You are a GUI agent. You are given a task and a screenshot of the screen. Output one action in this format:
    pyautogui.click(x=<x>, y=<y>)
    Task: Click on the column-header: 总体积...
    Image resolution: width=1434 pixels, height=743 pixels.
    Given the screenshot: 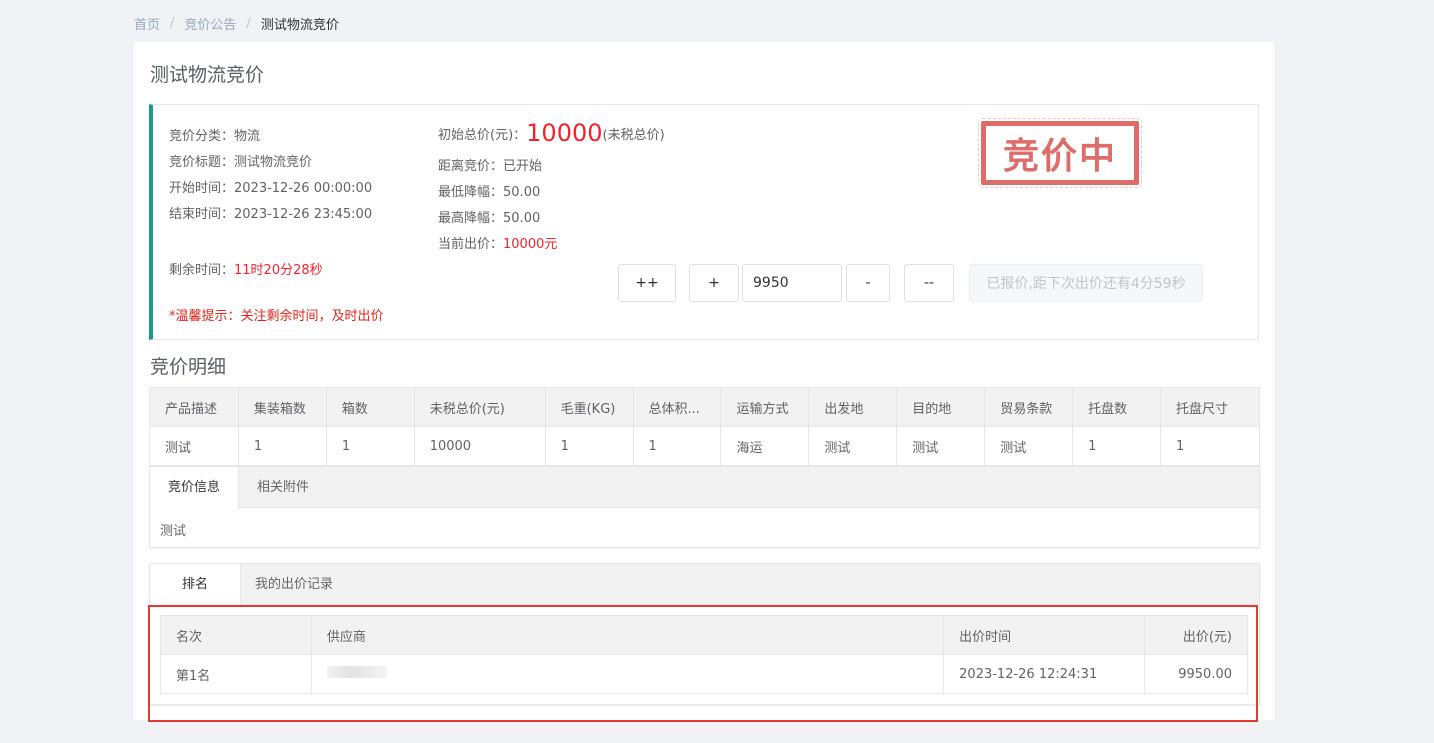 What is the action you would take?
    pyautogui.click(x=677, y=407)
    